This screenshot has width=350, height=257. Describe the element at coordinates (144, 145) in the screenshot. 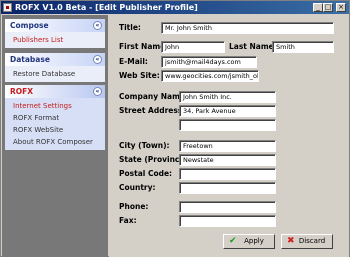

I see `city-label: City (Town):` at that location.